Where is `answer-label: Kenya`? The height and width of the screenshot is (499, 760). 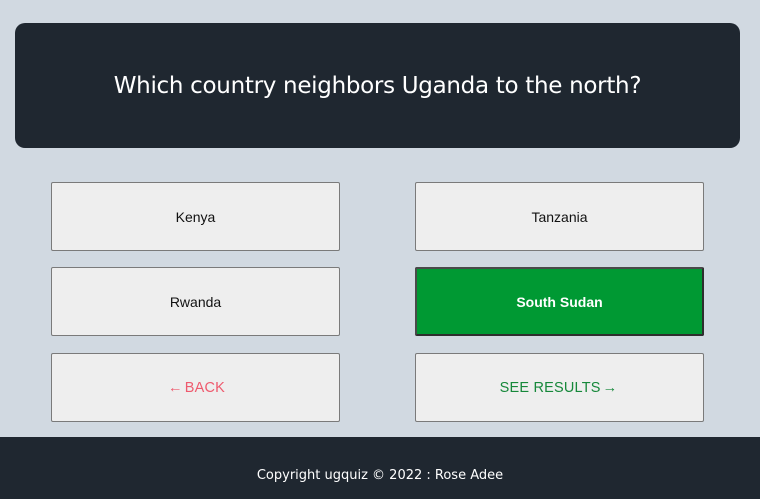 answer-label: Kenya is located at coordinates (195, 216).